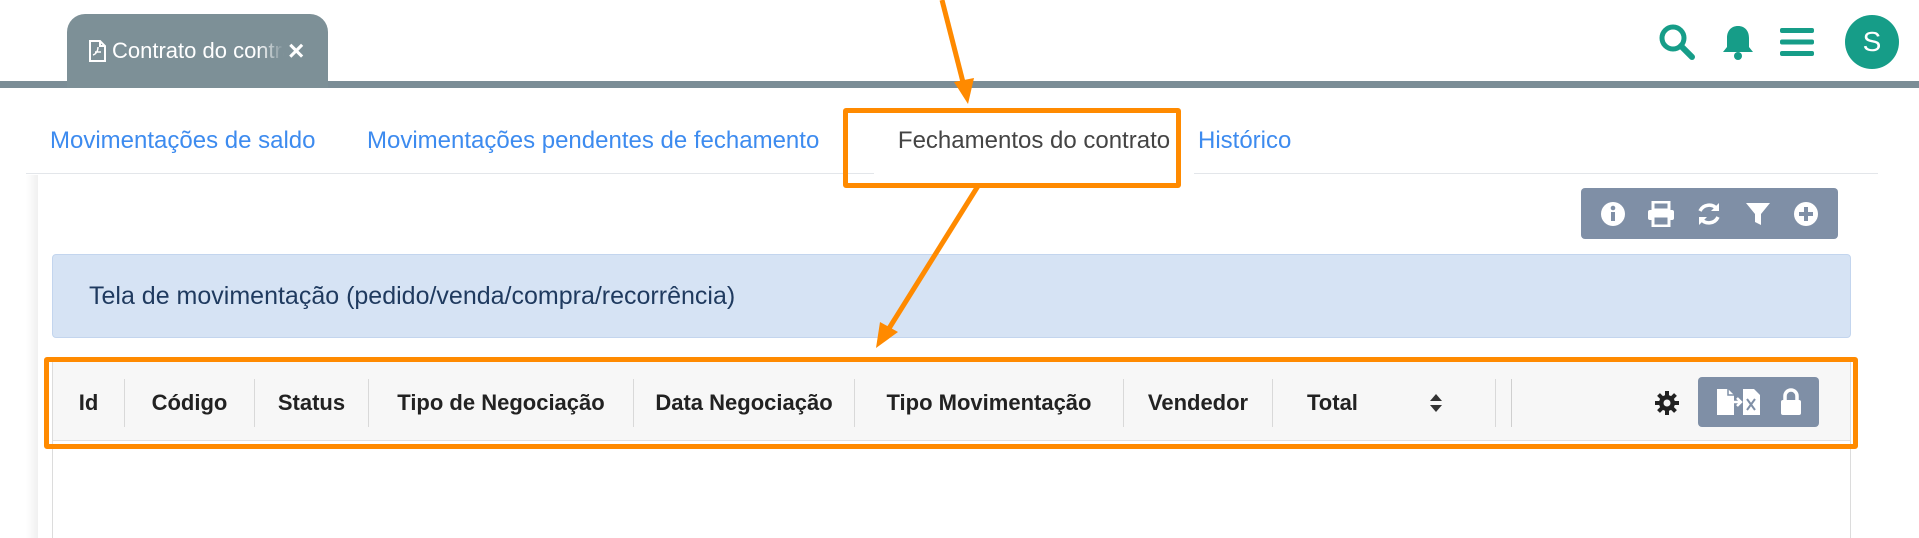 The image size is (1919, 538). I want to click on refresh-icon, so click(1709, 214).